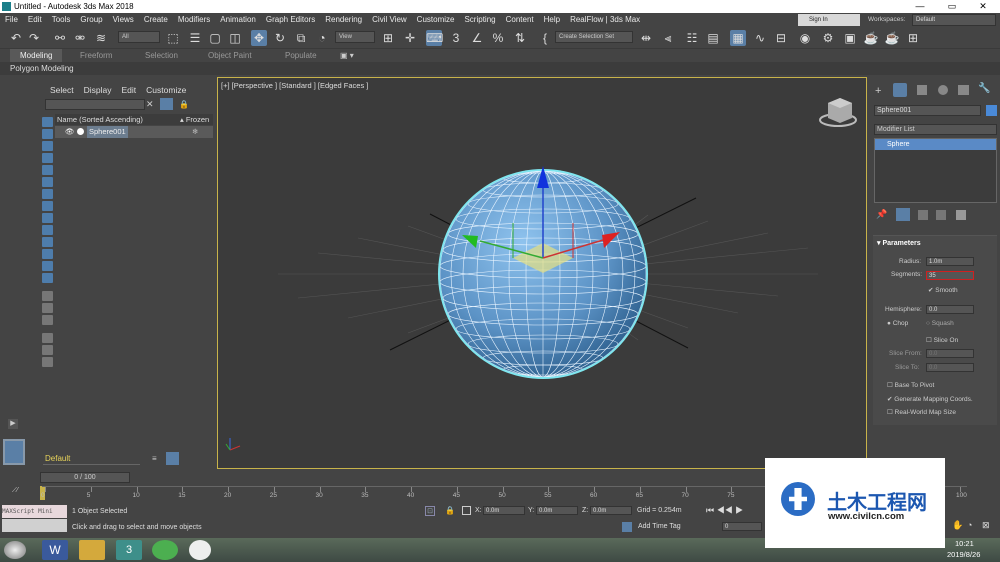 The width and height of the screenshot is (1000, 562). I want to click on object-name: Sphere001, so click(107, 132).